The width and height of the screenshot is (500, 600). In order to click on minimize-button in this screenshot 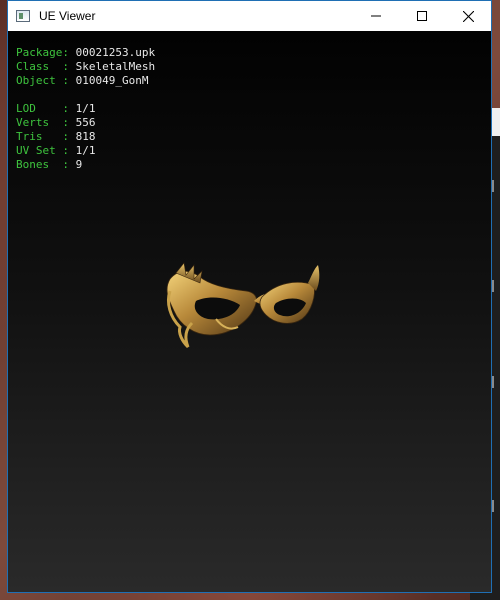, I will do `click(376, 16)`.